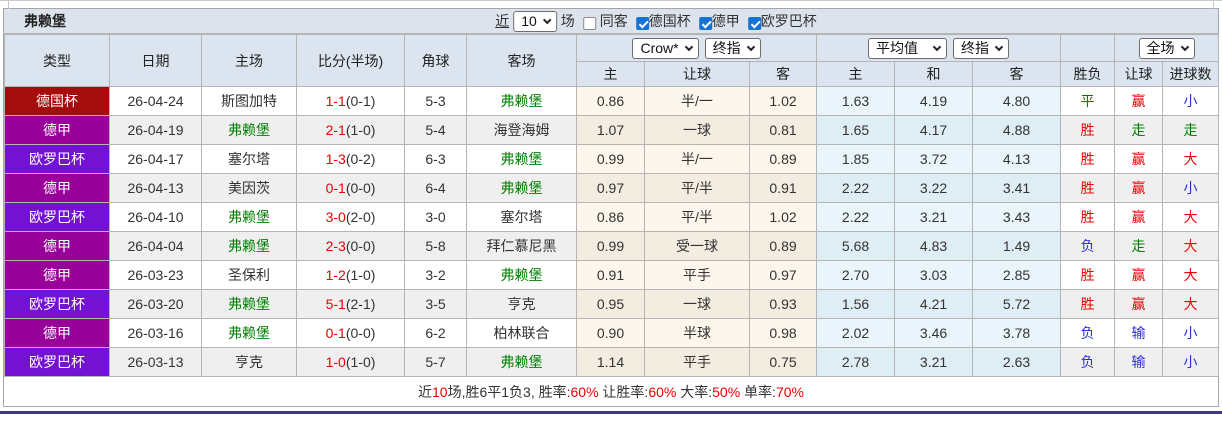 Image resolution: width=1222 pixels, height=426 pixels. What do you see at coordinates (642, 23) in the screenshot?
I see `german-cup-checkbox` at bounding box center [642, 23].